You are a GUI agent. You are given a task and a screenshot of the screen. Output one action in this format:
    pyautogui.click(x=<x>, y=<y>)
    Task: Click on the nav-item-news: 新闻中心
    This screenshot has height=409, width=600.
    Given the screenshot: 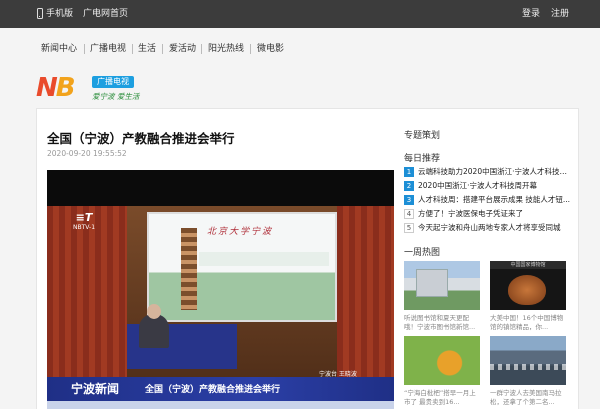 What is the action you would take?
    pyautogui.click(x=59, y=49)
    